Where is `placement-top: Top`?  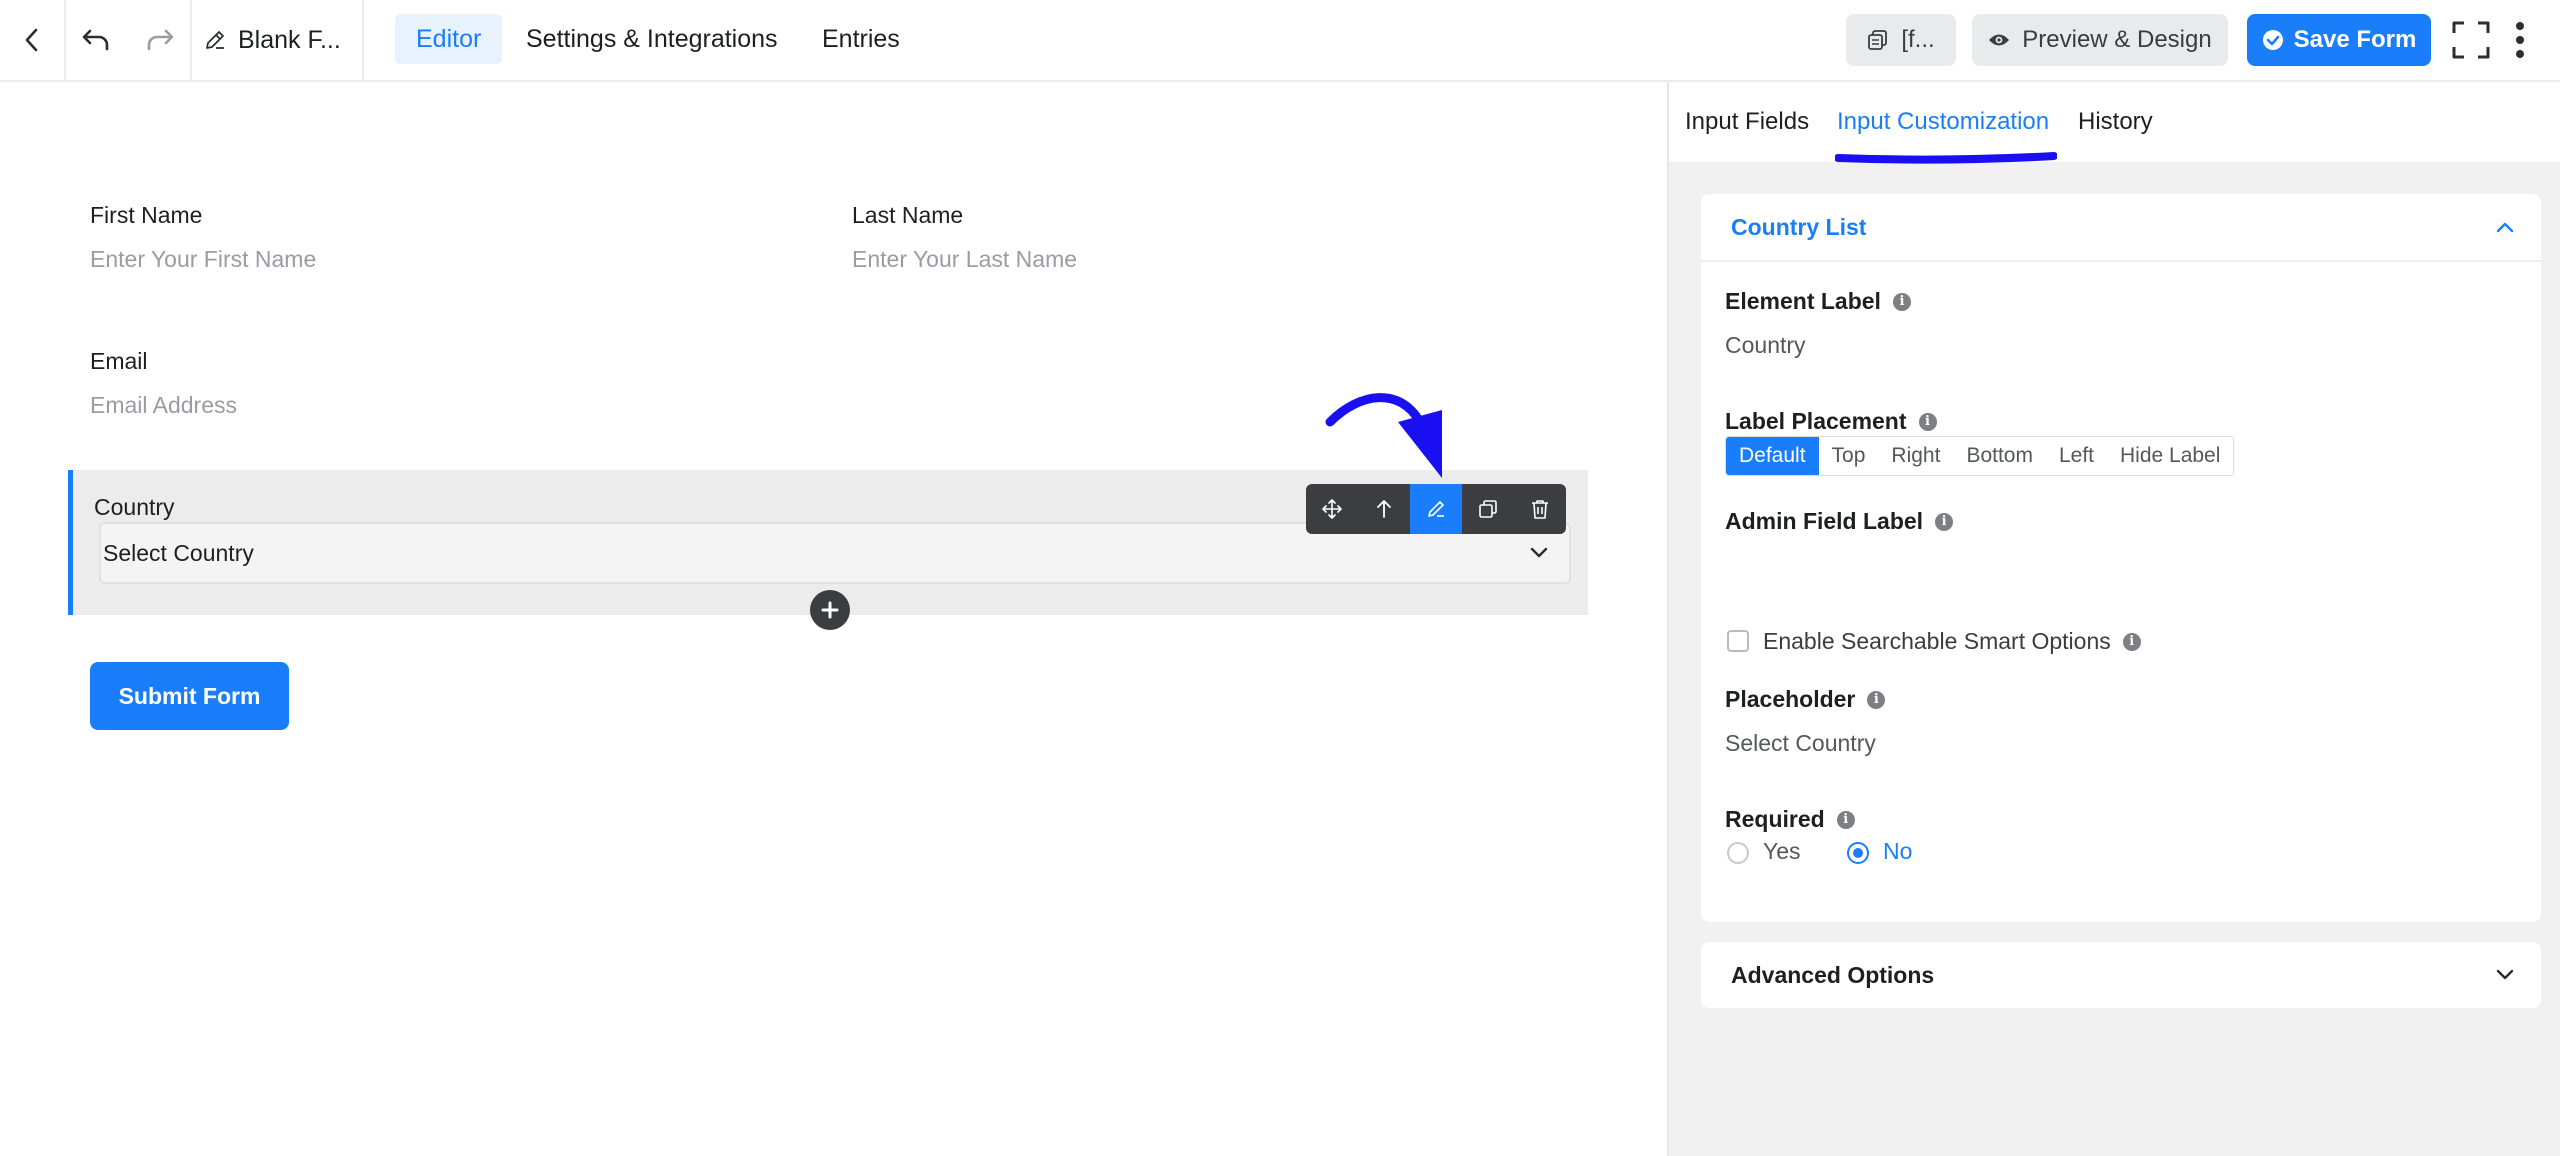 placement-top: Top is located at coordinates (1848, 456).